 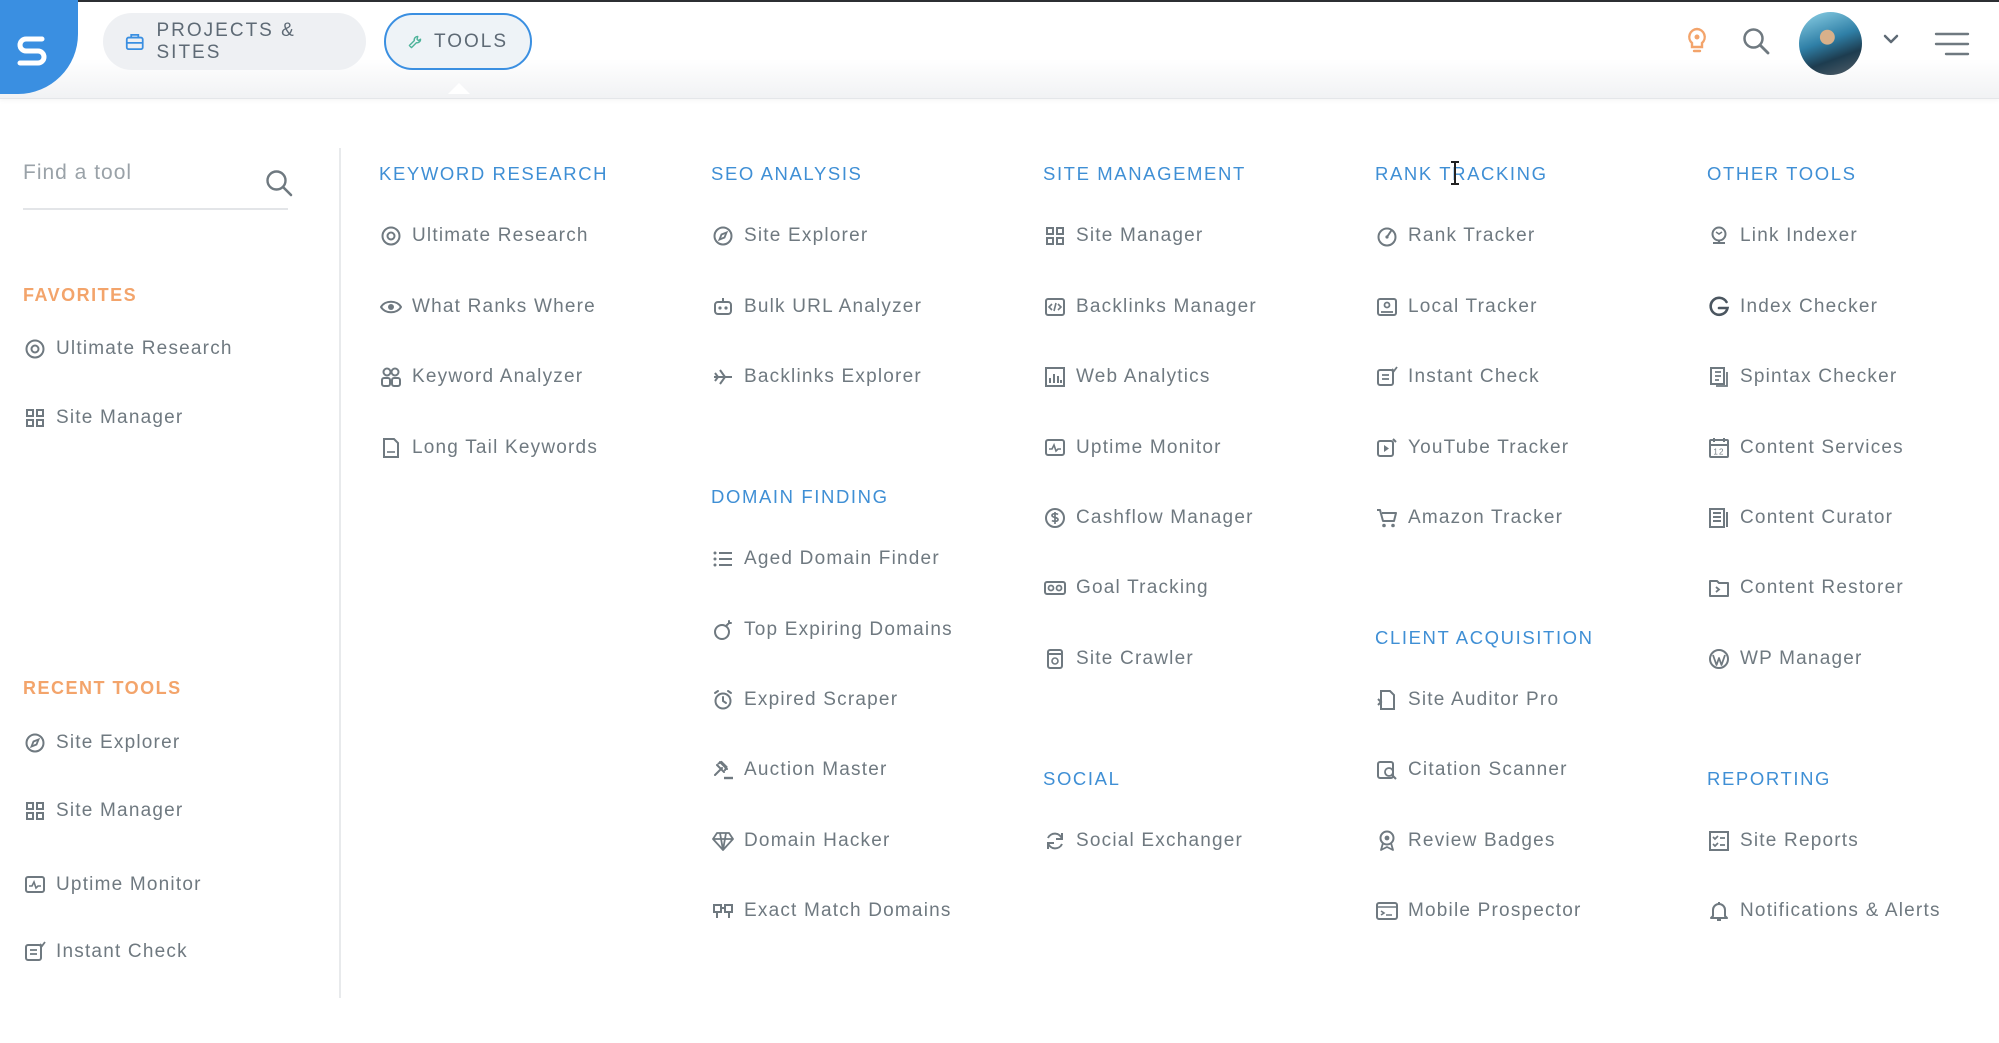 I want to click on tool-citation-scanner: Citation Scanner, so click(x=1471, y=770).